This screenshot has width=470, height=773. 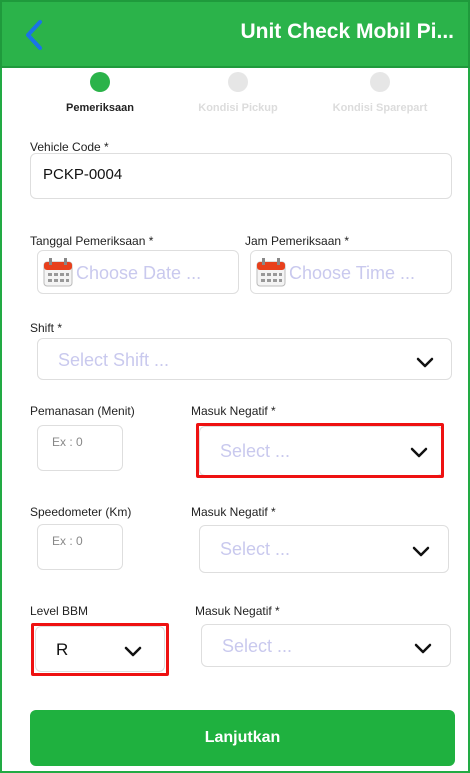 What do you see at coordinates (92, 241) in the screenshot?
I see `tanggal-label: Tanggal Pemeriksaan *` at bounding box center [92, 241].